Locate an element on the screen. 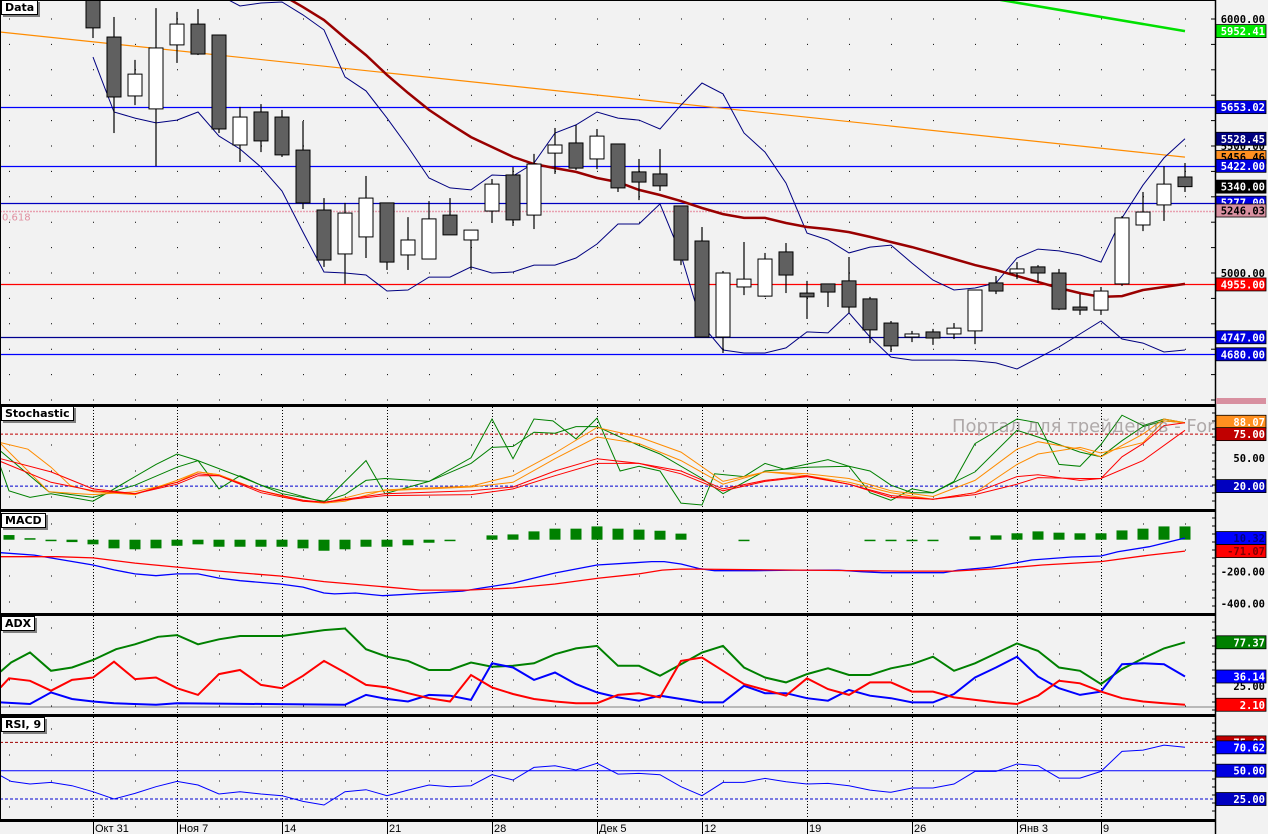  date-label: 14 is located at coordinates (290, 828).